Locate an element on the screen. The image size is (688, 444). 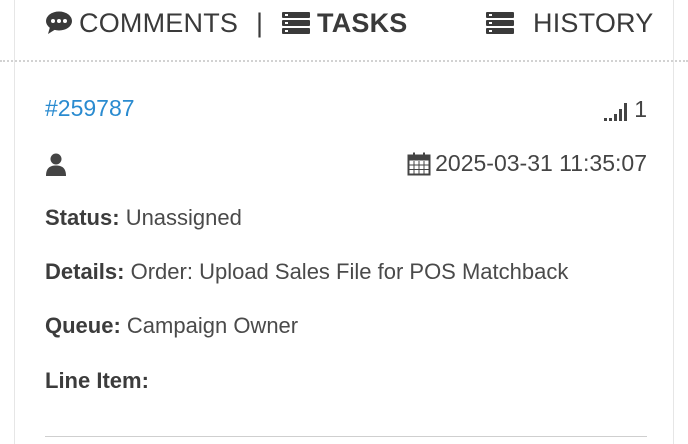
line-item-field: Line Item: is located at coordinates (97, 381).